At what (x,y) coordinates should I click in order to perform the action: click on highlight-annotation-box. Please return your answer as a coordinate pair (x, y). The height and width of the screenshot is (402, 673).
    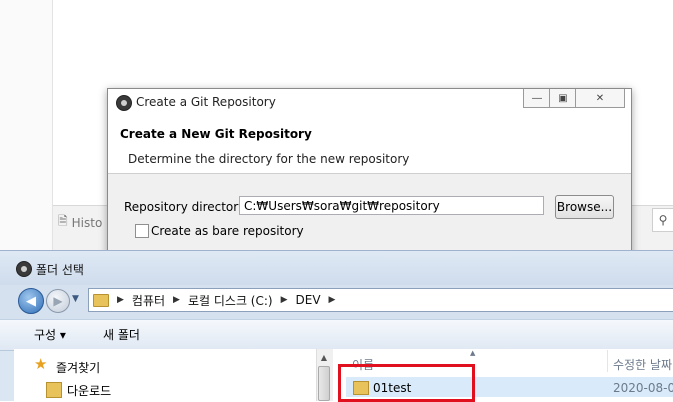
    Looking at the image, I should click on (406, 383).